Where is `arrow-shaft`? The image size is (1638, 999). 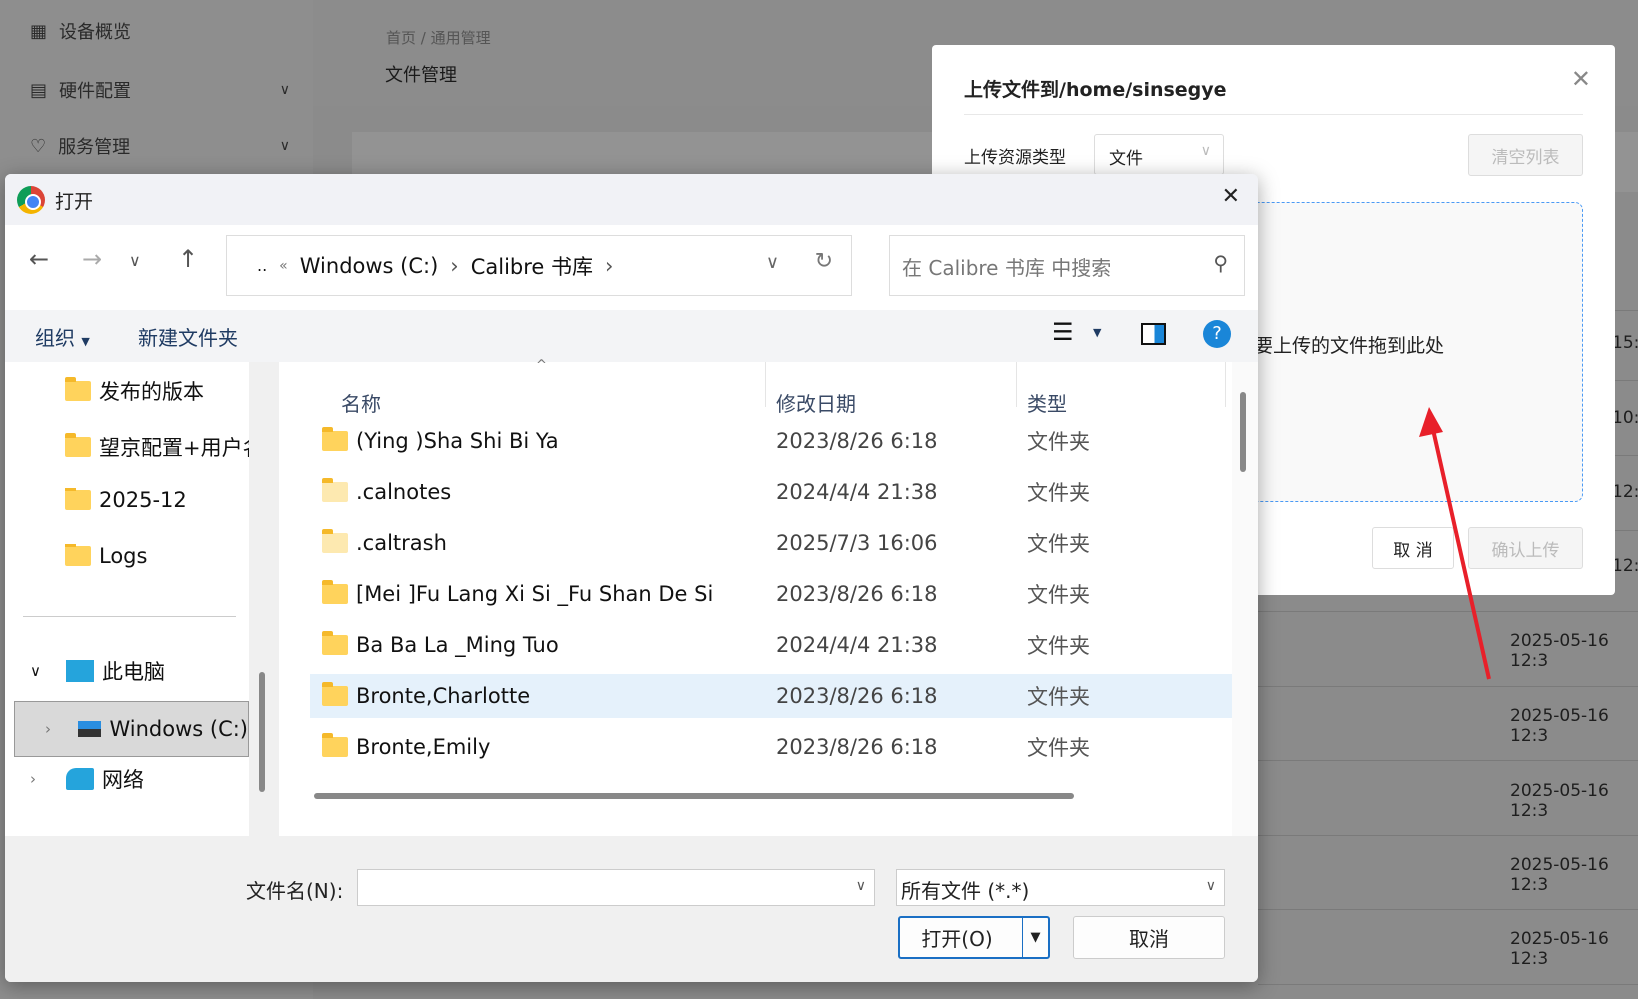
arrow-shaft is located at coordinates (1460, 552).